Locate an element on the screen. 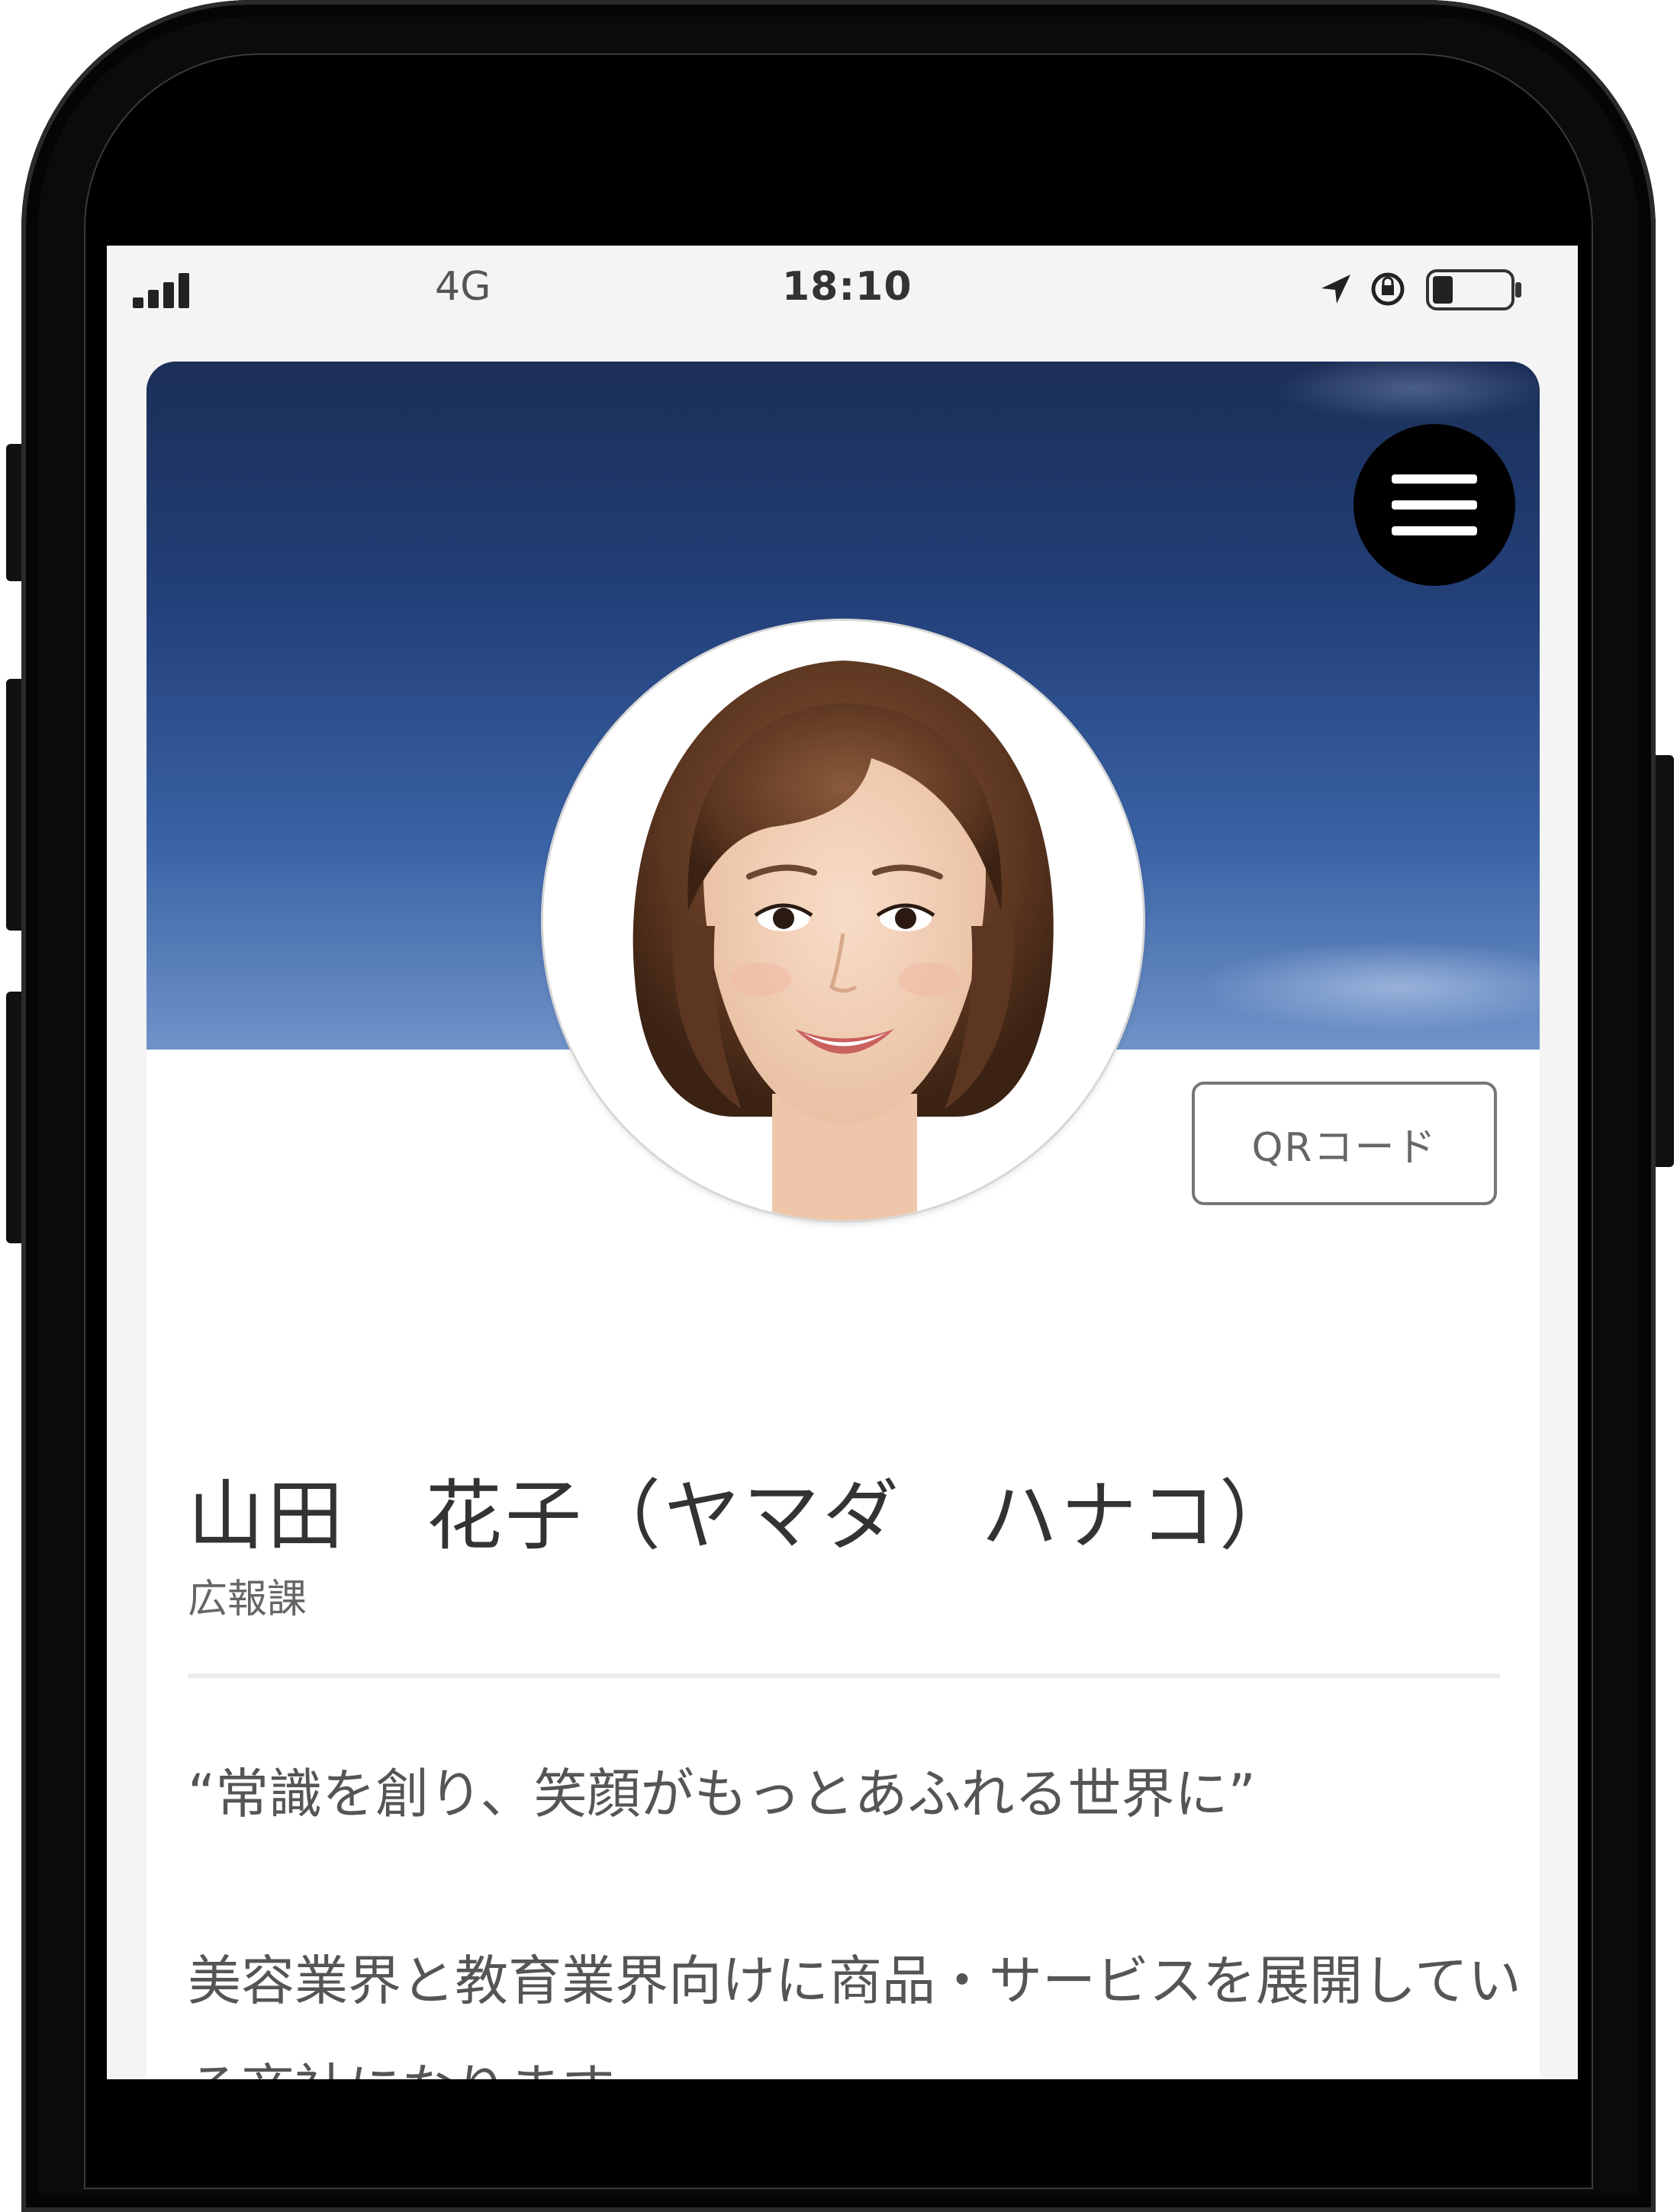 Image resolution: width=1677 pixels, height=2212 pixels. network-type: 4G is located at coordinates (463, 287).